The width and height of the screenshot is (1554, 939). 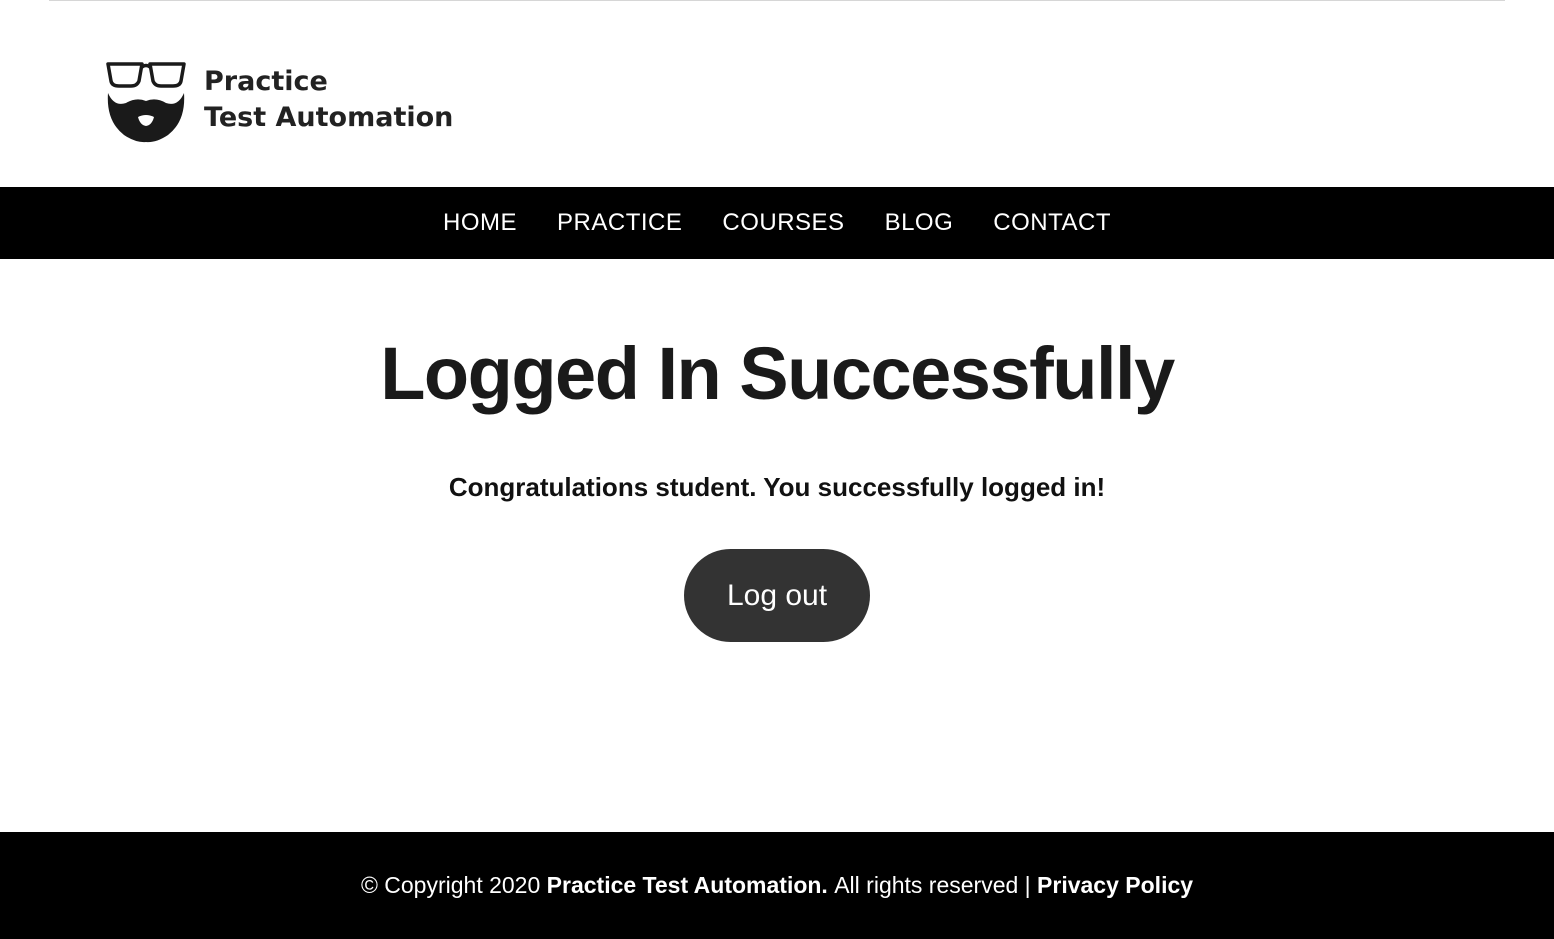 What do you see at coordinates (932, 885) in the screenshot?
I see `rights-text: All rights reserved |` at bounding box center [932, 885].